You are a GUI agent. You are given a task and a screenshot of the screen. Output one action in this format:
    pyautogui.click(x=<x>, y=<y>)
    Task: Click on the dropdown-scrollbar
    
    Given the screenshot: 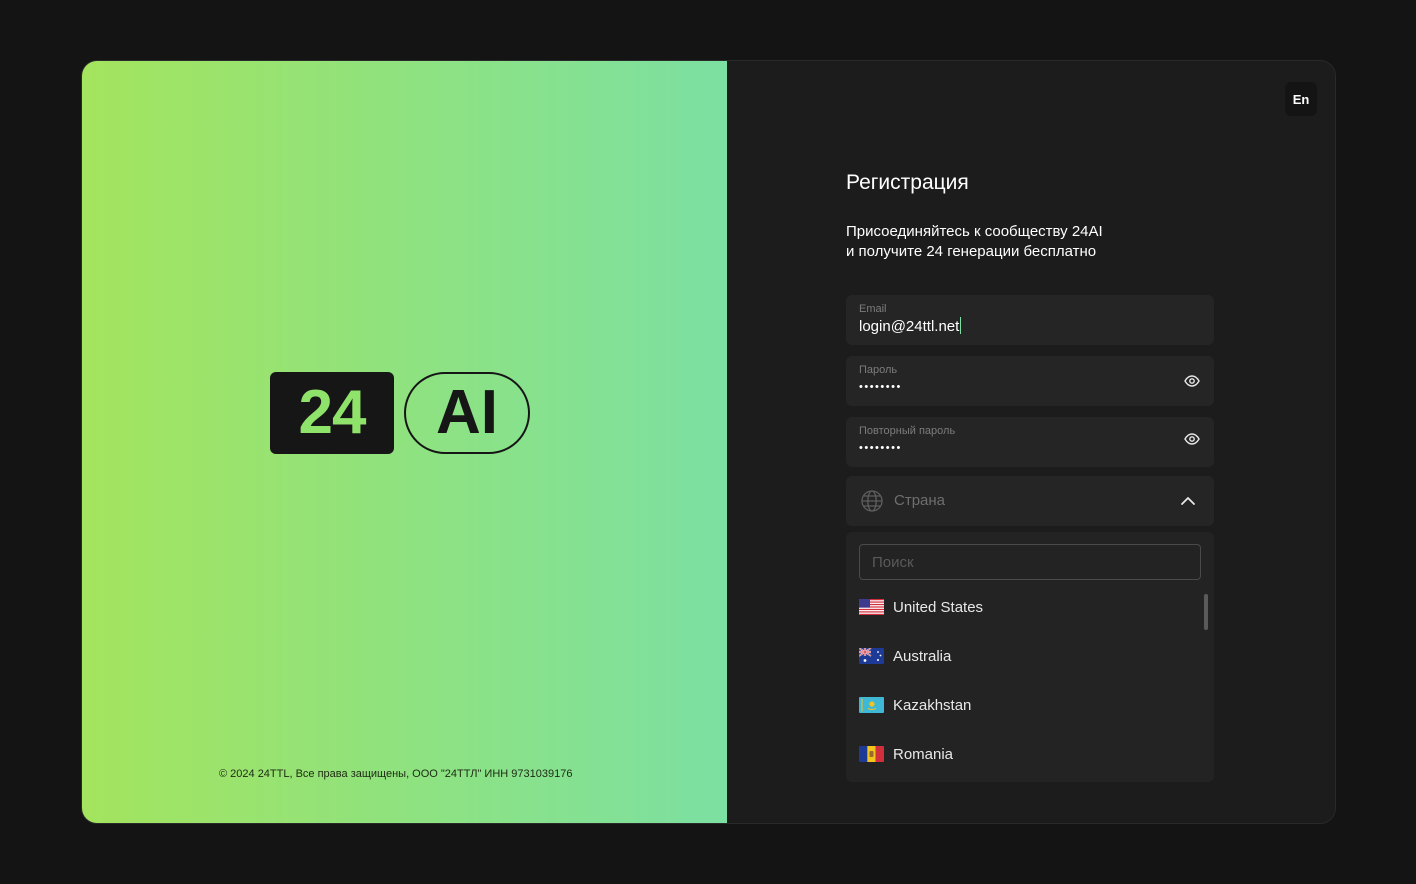 What is the action you would take?
    pyautogui.click(x=1206, y=612)
    